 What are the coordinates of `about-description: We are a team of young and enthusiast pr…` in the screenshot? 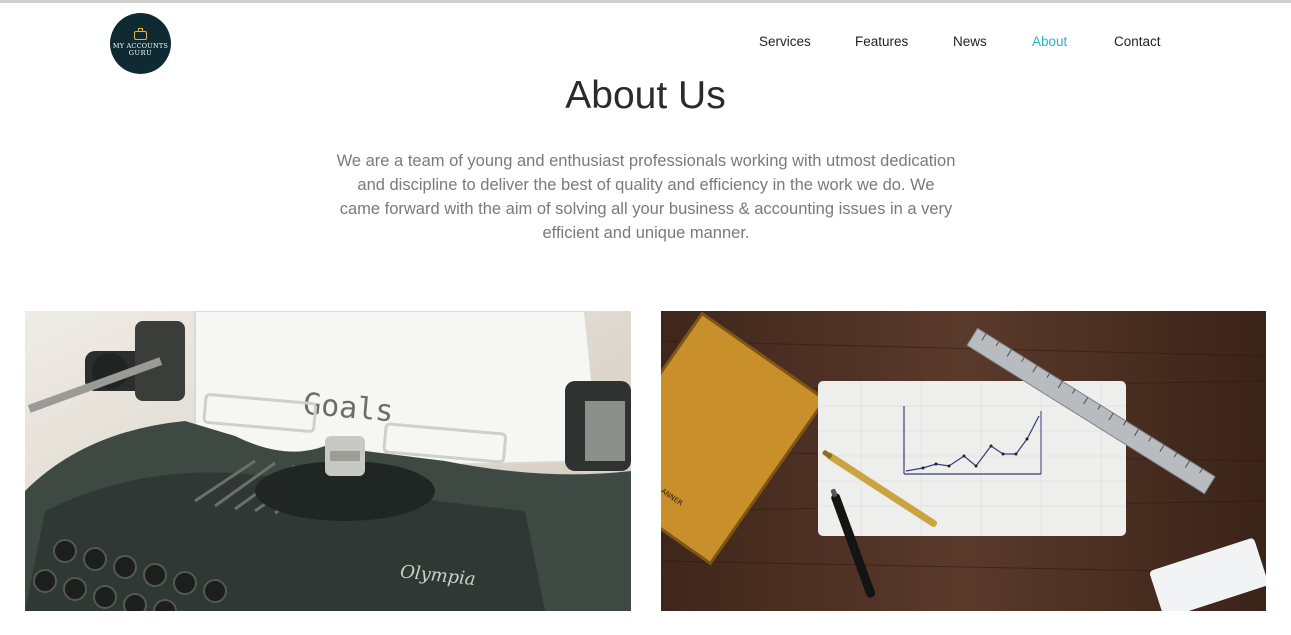 It's located at (646, 197).